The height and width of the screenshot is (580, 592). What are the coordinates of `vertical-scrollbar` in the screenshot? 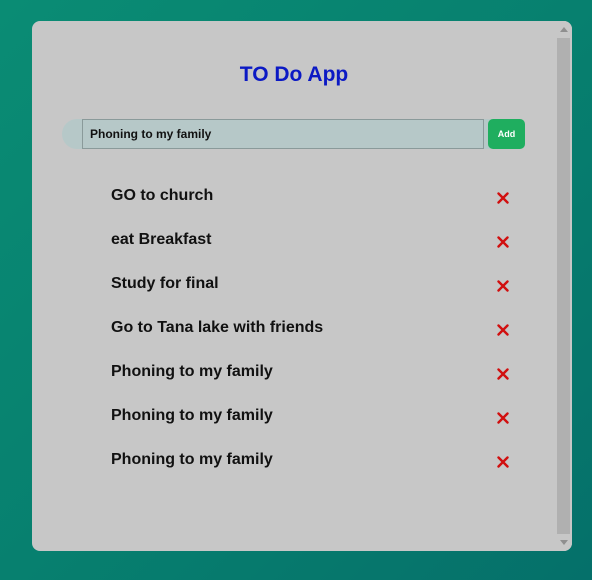 It's located at (564, 286).